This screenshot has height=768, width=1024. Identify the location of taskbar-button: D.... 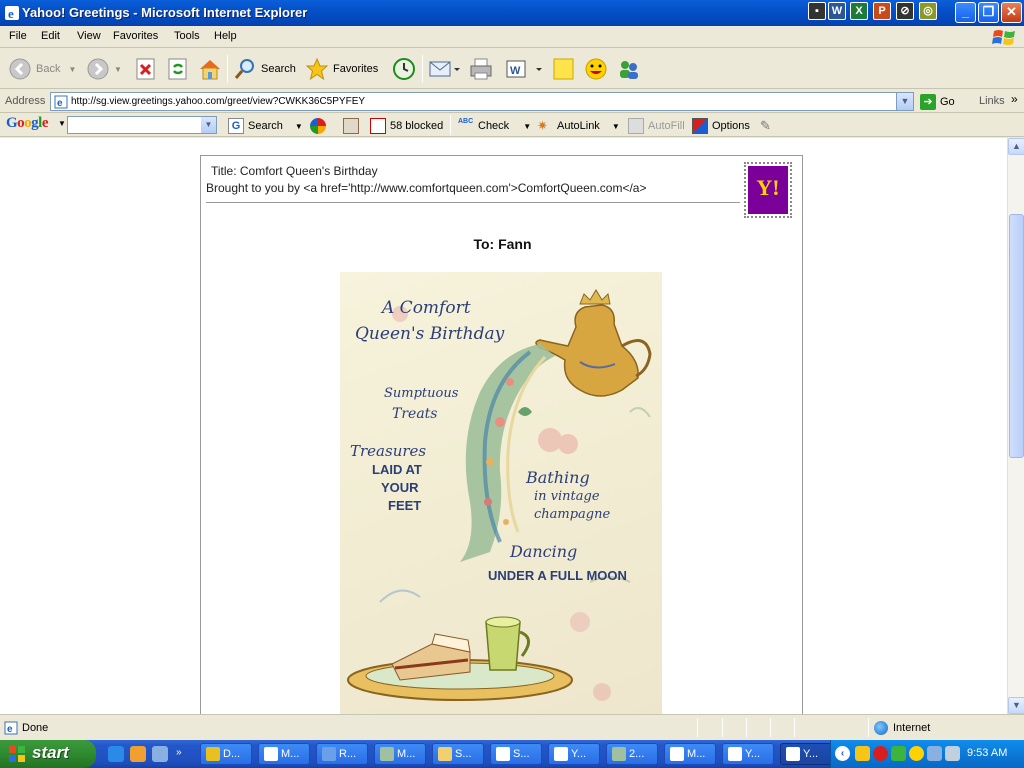
(226, 754).